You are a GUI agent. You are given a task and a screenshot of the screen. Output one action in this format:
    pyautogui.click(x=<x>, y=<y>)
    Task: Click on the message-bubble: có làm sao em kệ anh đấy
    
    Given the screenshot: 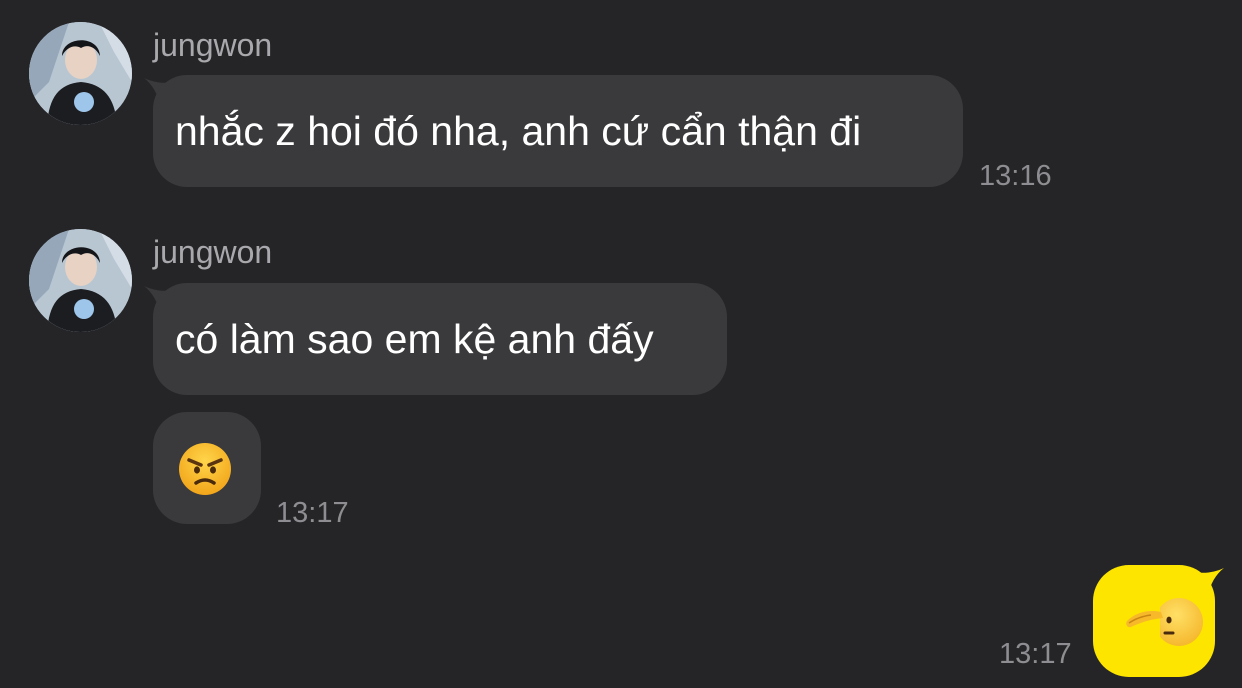 What is the action you would take?
    pyautogui.click(x=440, y=339)
    